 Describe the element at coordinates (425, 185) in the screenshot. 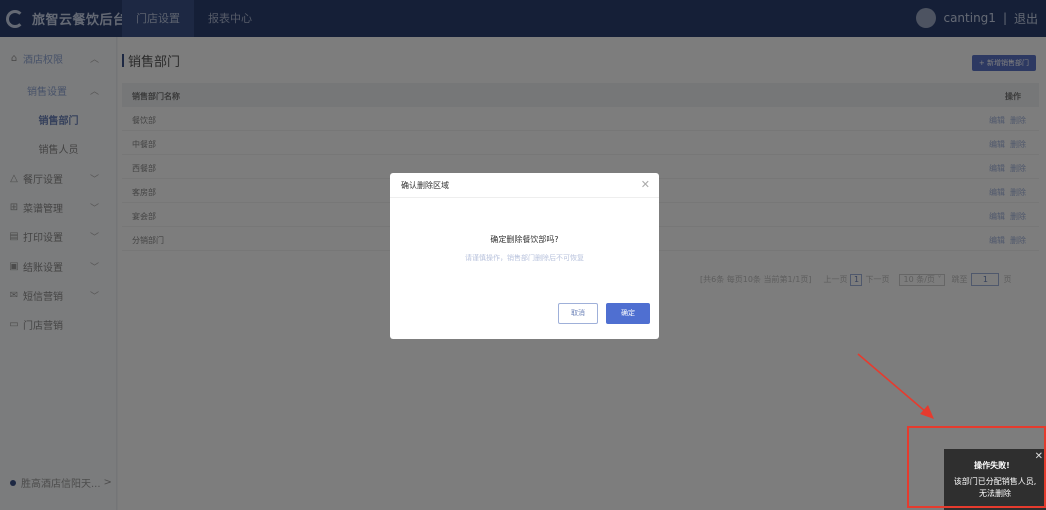

I see `dialog-title: 确认删除区域` at that location.